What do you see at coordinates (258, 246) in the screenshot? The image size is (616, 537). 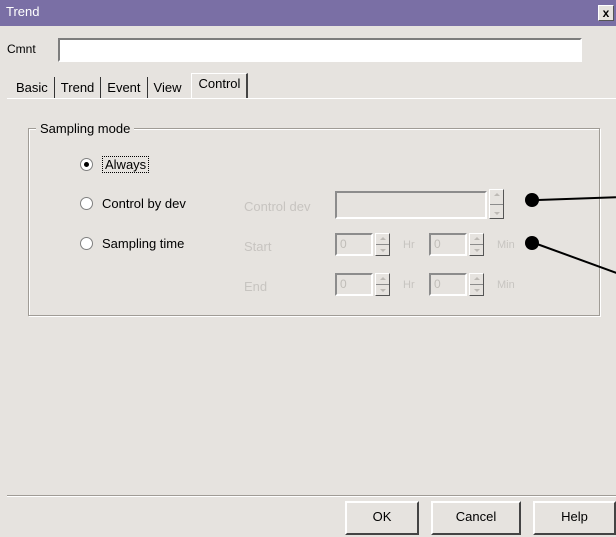 I see `start-label: Start` at bounding box center [258, 246].